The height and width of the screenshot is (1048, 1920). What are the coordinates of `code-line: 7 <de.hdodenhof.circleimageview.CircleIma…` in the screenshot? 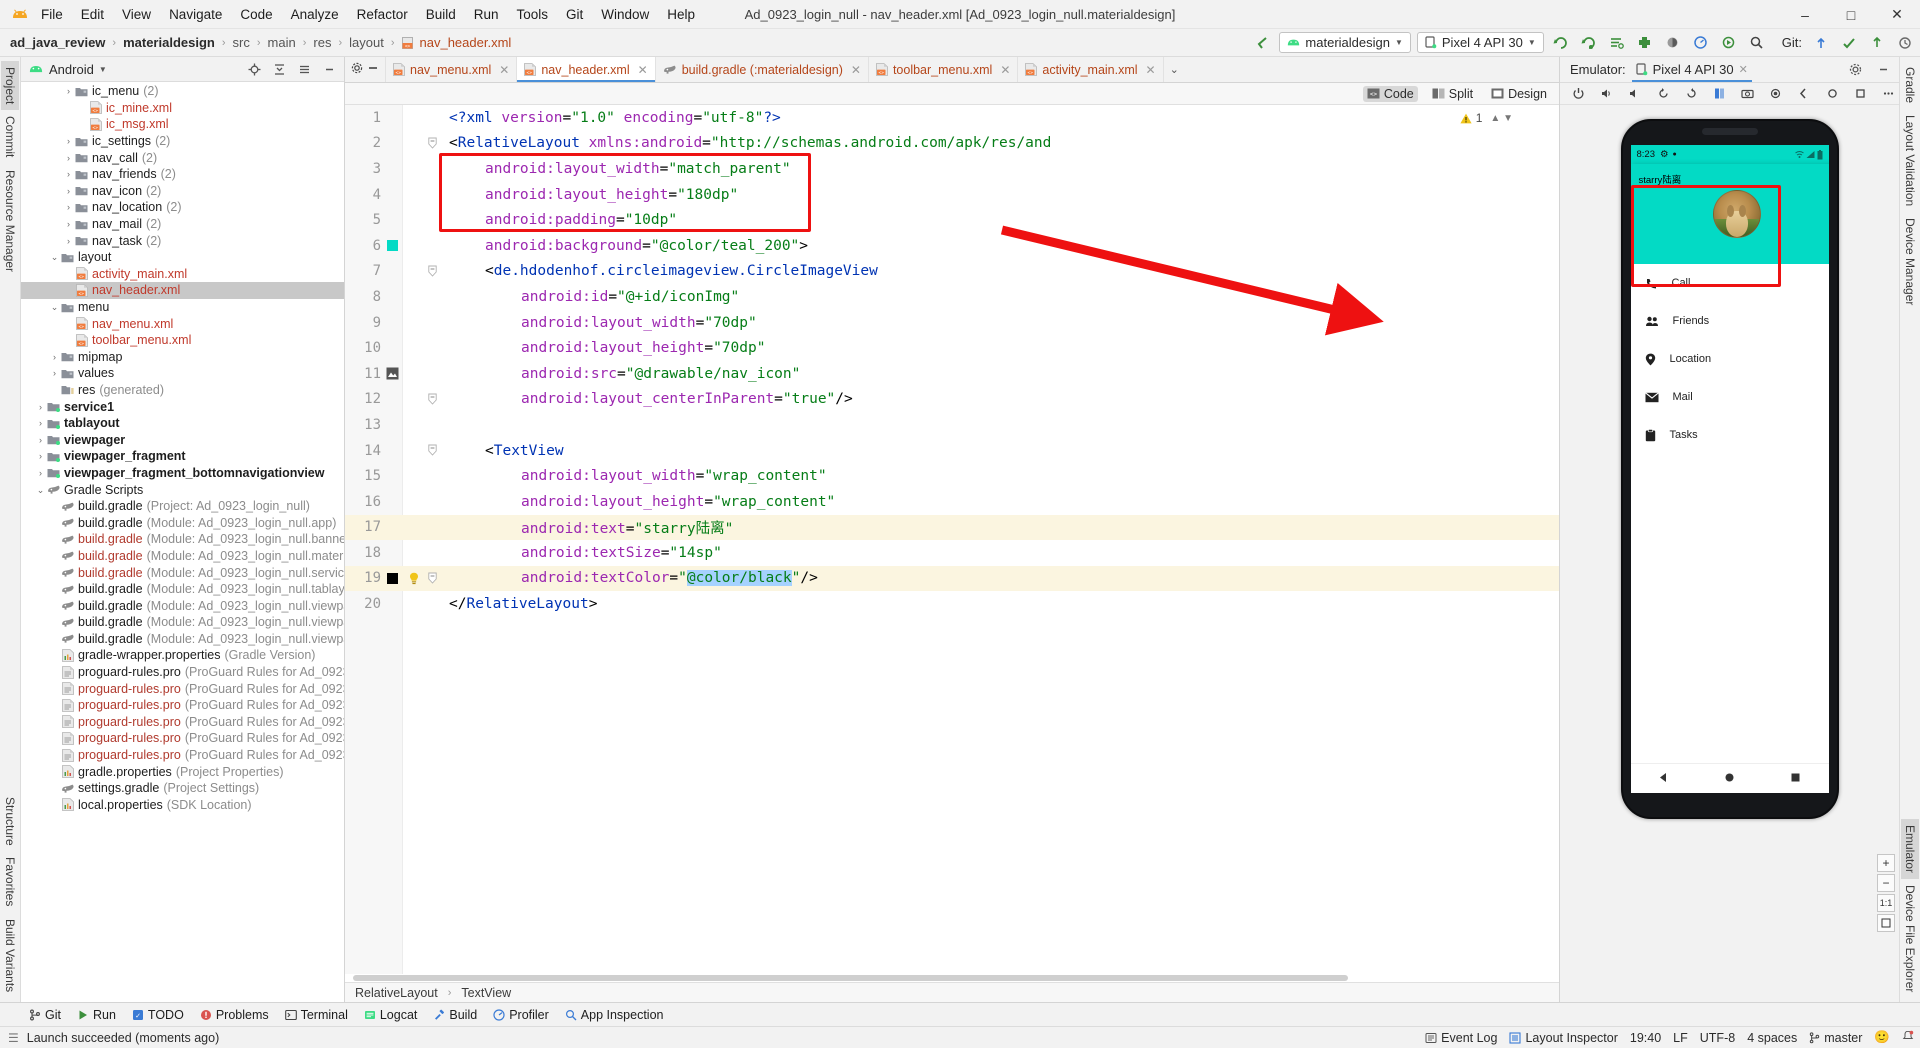 It's located at (952, 272).